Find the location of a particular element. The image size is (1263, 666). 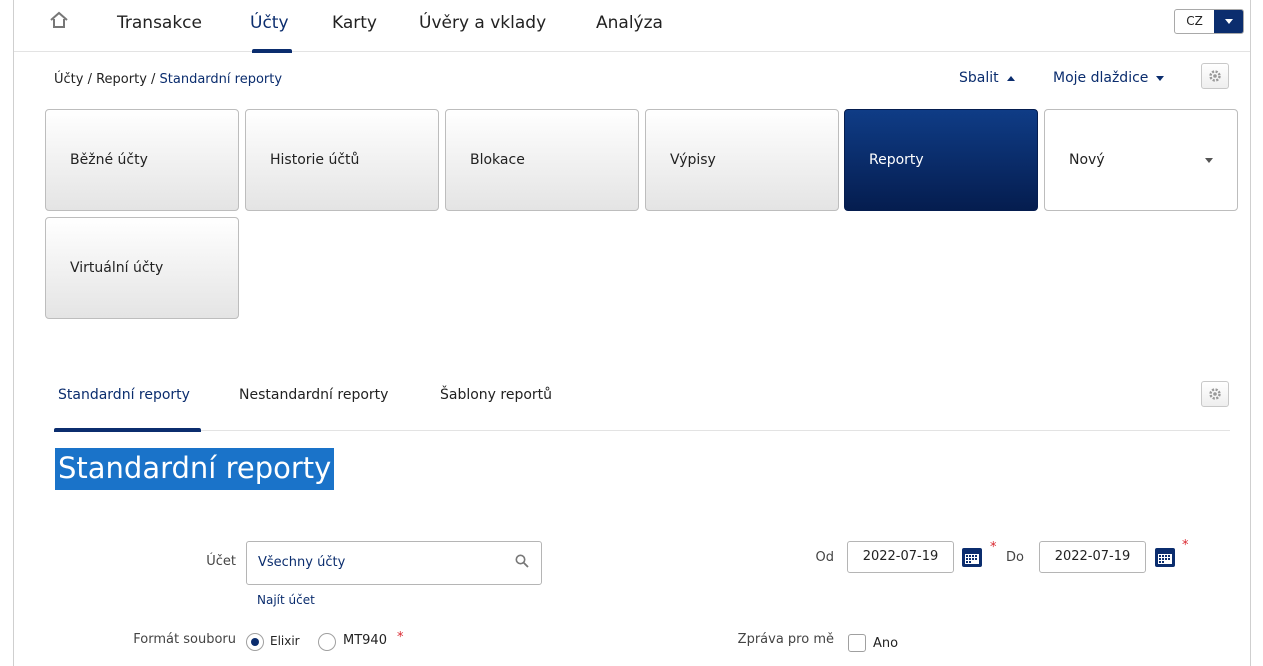

subtab-standardni-reporty: Standardní reporty is located at coordinates (124, 395).